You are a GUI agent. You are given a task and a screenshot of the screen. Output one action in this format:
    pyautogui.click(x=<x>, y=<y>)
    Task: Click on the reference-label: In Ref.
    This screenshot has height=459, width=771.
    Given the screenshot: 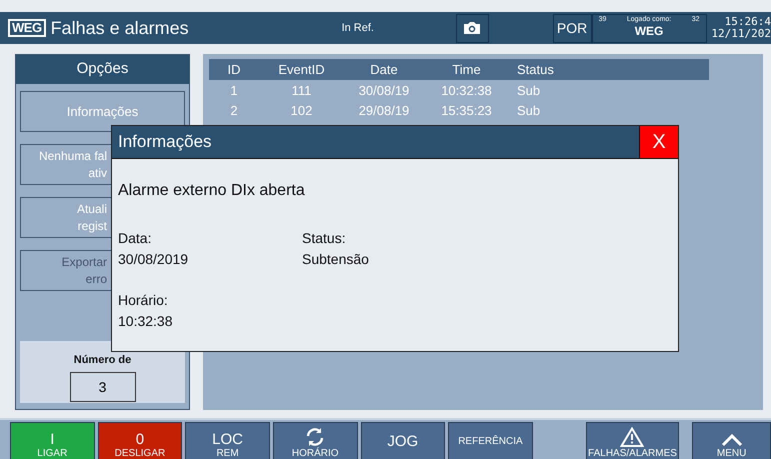 What is the action you would take?
    pyautogui.click(x=358, y=28)
    